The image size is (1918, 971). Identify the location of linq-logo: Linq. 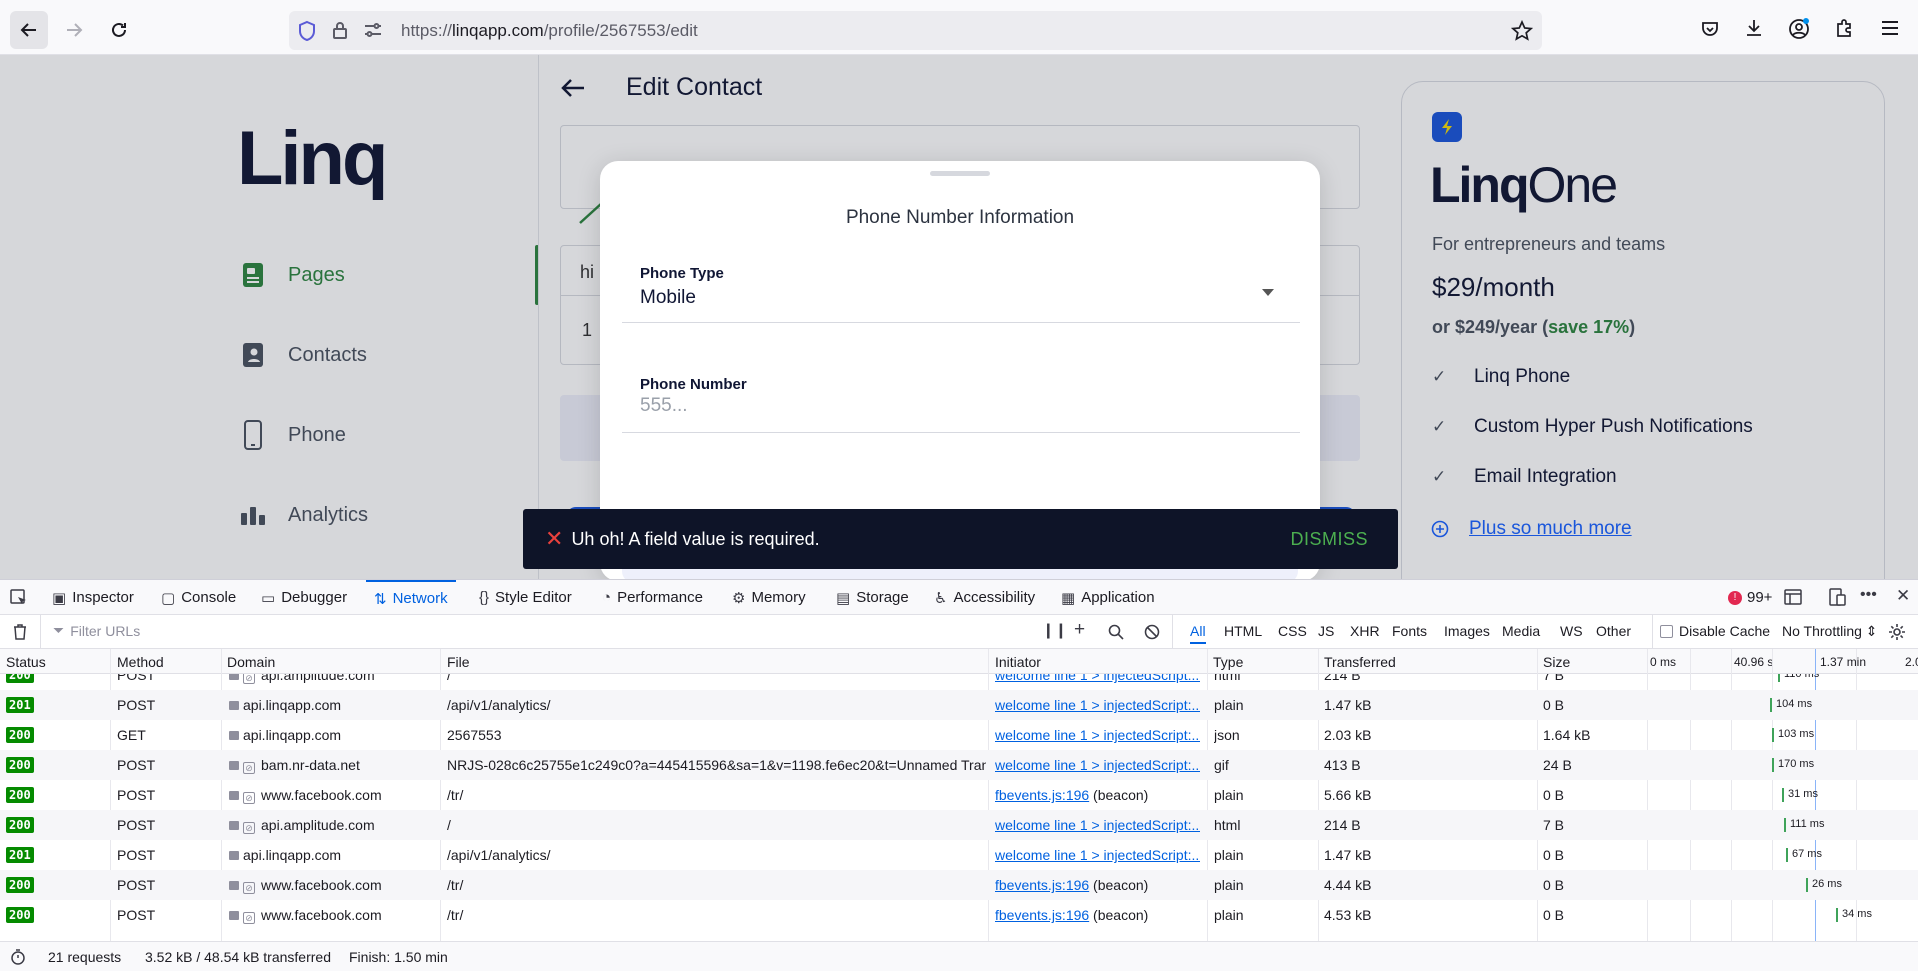
(312, 158).